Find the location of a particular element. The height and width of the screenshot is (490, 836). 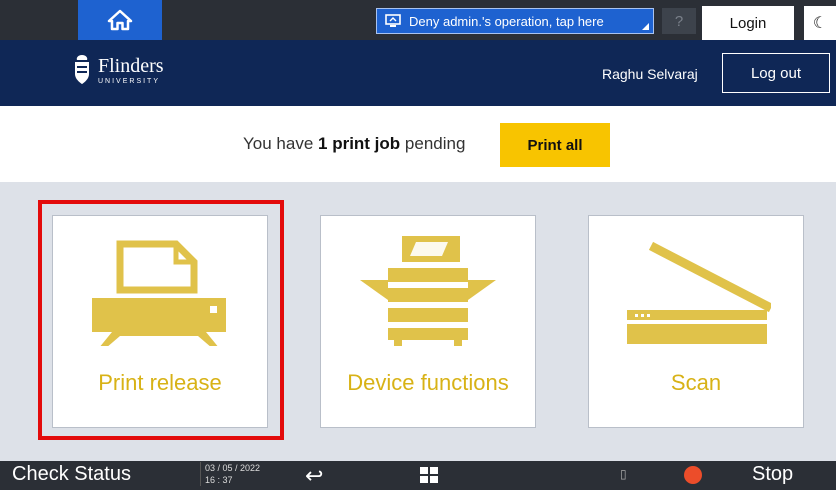

moon-icon: ☾ is located at coordinates (820, 23).